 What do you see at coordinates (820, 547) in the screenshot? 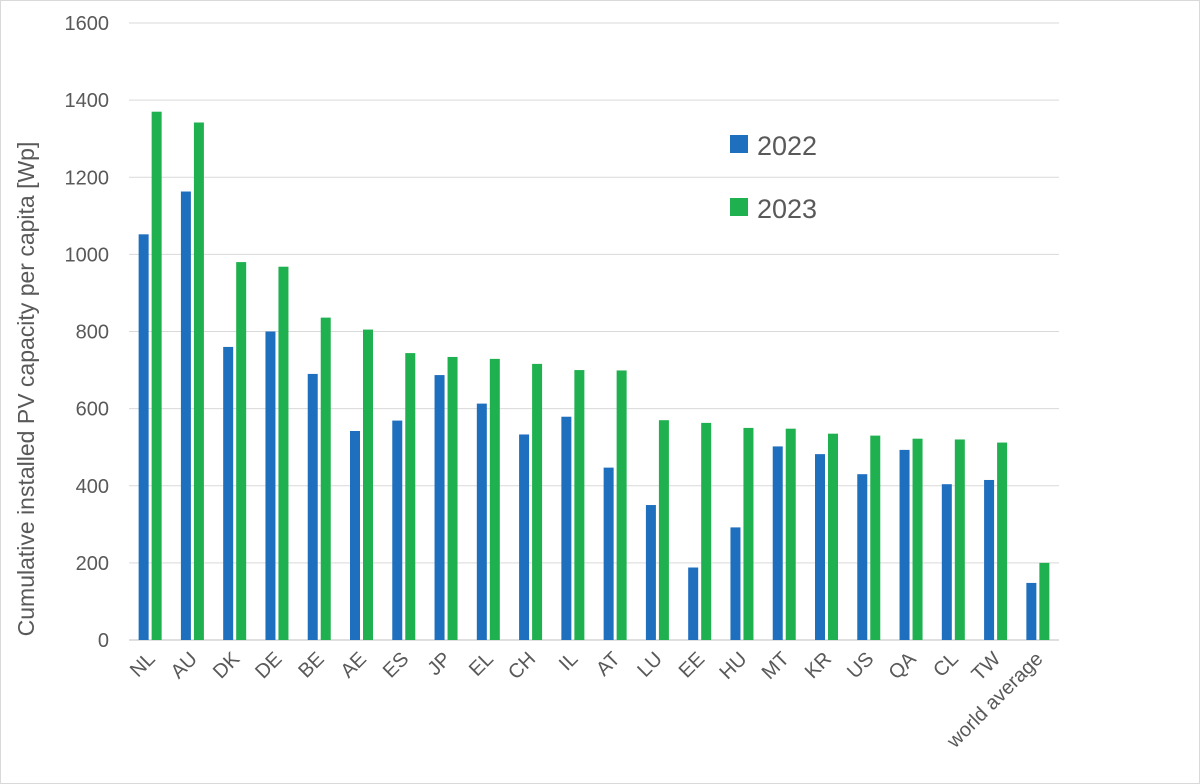
I see `bar-2022-kr` at bounding box center [820, 547].